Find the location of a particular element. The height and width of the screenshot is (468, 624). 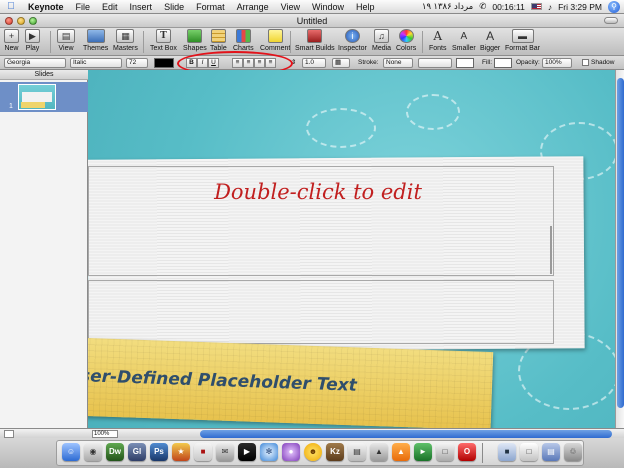

menu-keynote: Keynote is located at coordinates (46, 7).